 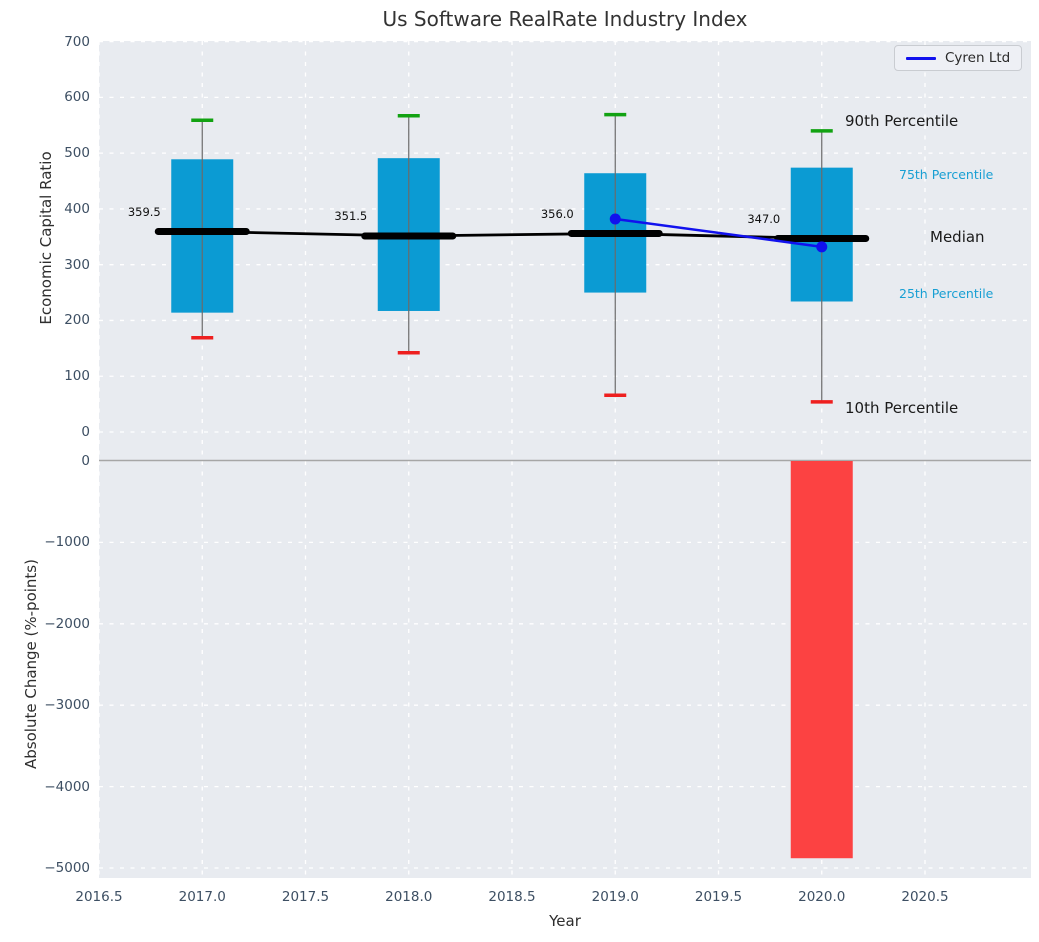 I want to click on legend: Cyren Ltd, so click(x=958, y=58).